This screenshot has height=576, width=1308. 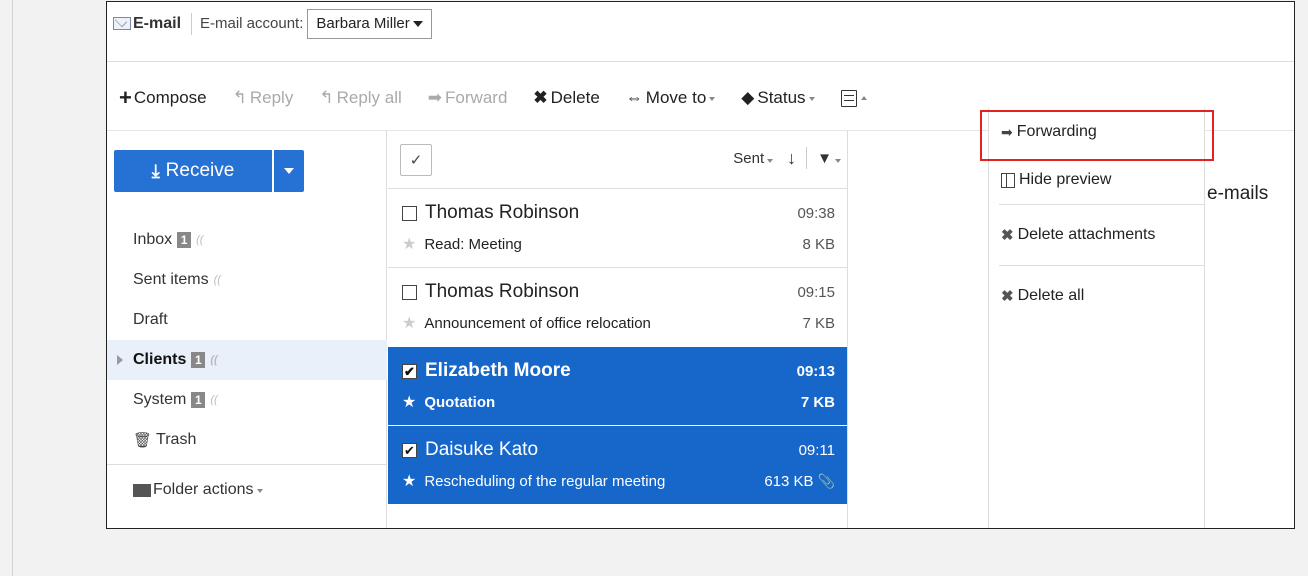 I want to click on mail-size: 8 KB, so click(x=818, y=244).